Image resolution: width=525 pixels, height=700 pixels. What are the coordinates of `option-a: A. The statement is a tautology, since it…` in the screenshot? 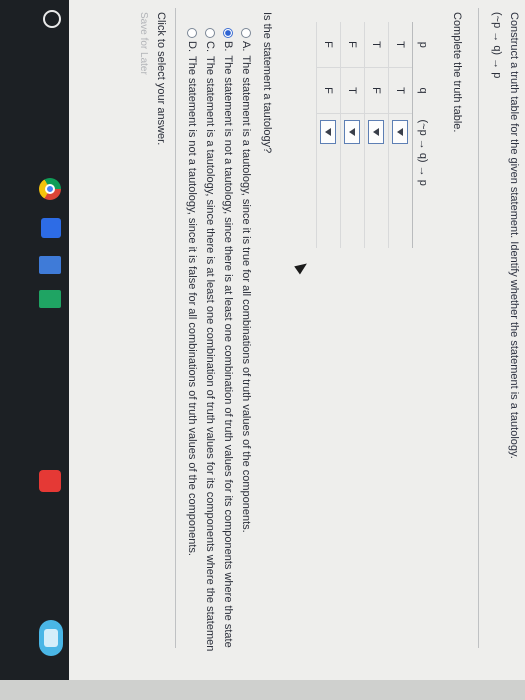 It's located at (246, 280).